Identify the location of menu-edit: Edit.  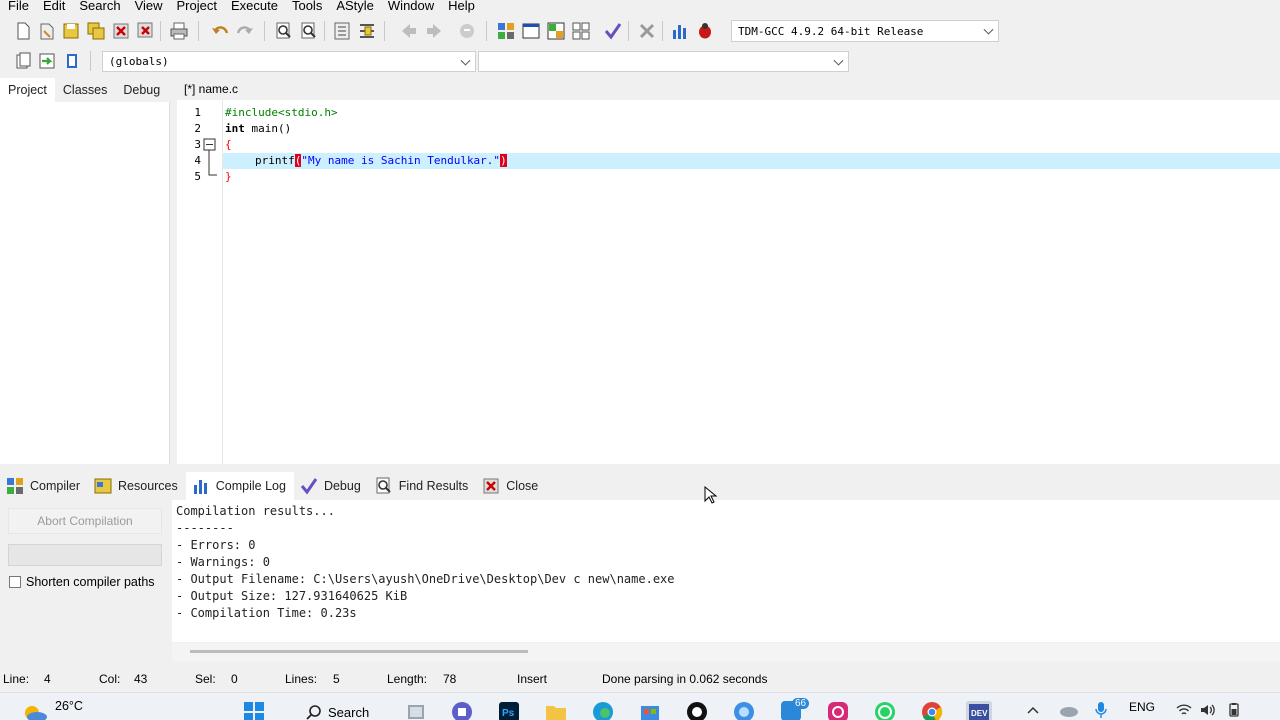
(53, 6).